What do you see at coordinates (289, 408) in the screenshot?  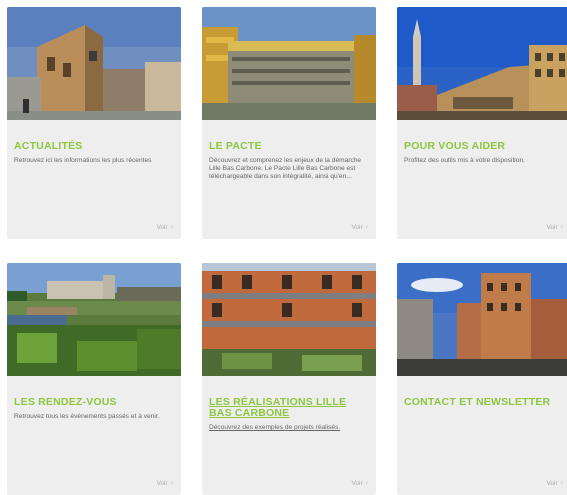 I see `card-title: LES RÉALISATIONS LILLE BAS CARBONE` at bounding box center [289, 408].